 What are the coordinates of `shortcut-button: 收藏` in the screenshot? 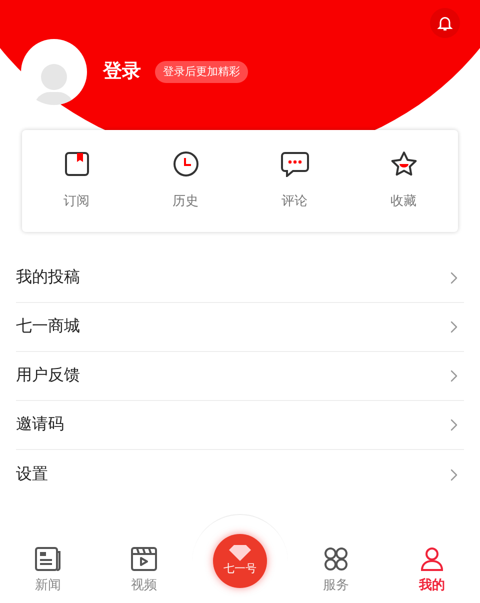 It's located at (403, 181).